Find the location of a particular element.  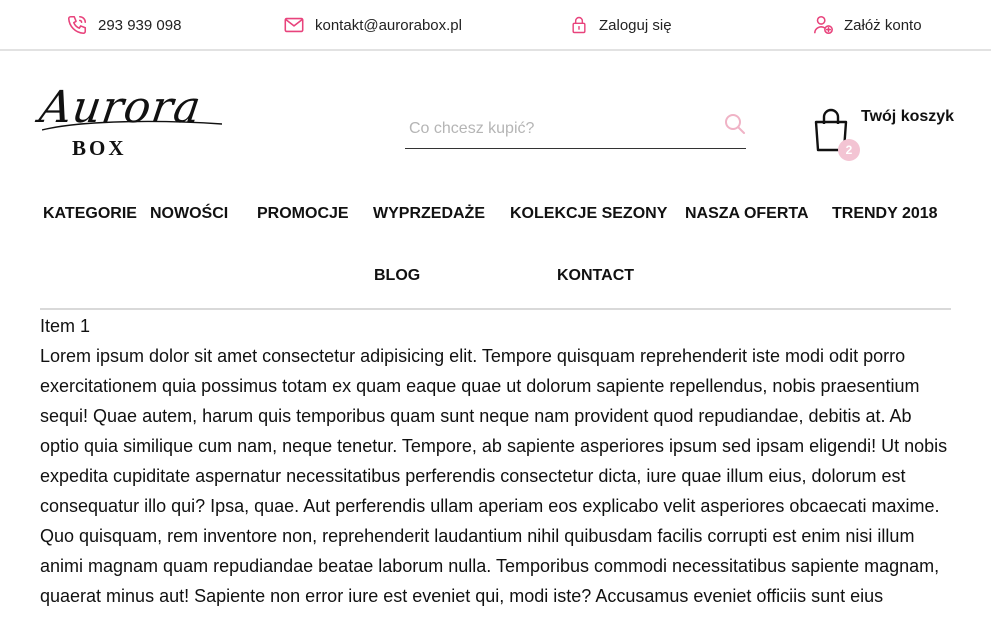

search-input is located at coordinates (559, 129).